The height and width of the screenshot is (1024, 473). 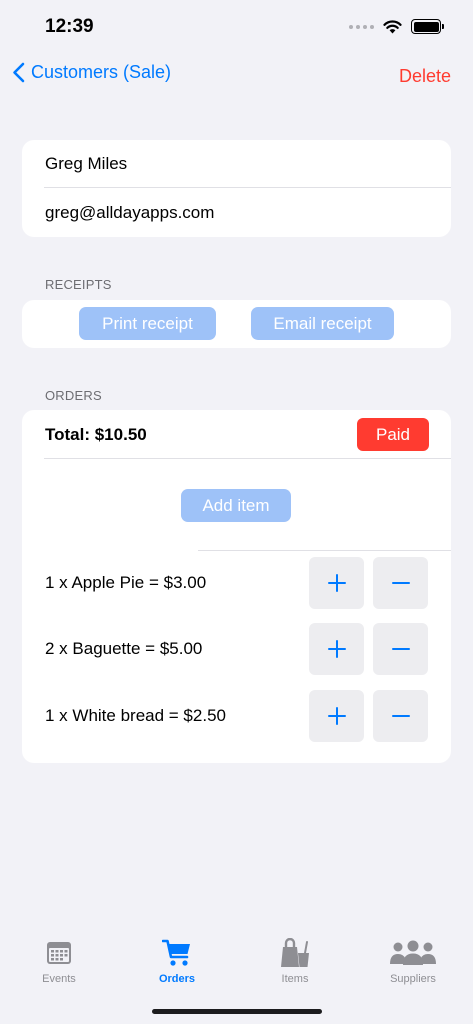 I want to click on tab-suppliers: Suppliers, so click(x=413, y=961).